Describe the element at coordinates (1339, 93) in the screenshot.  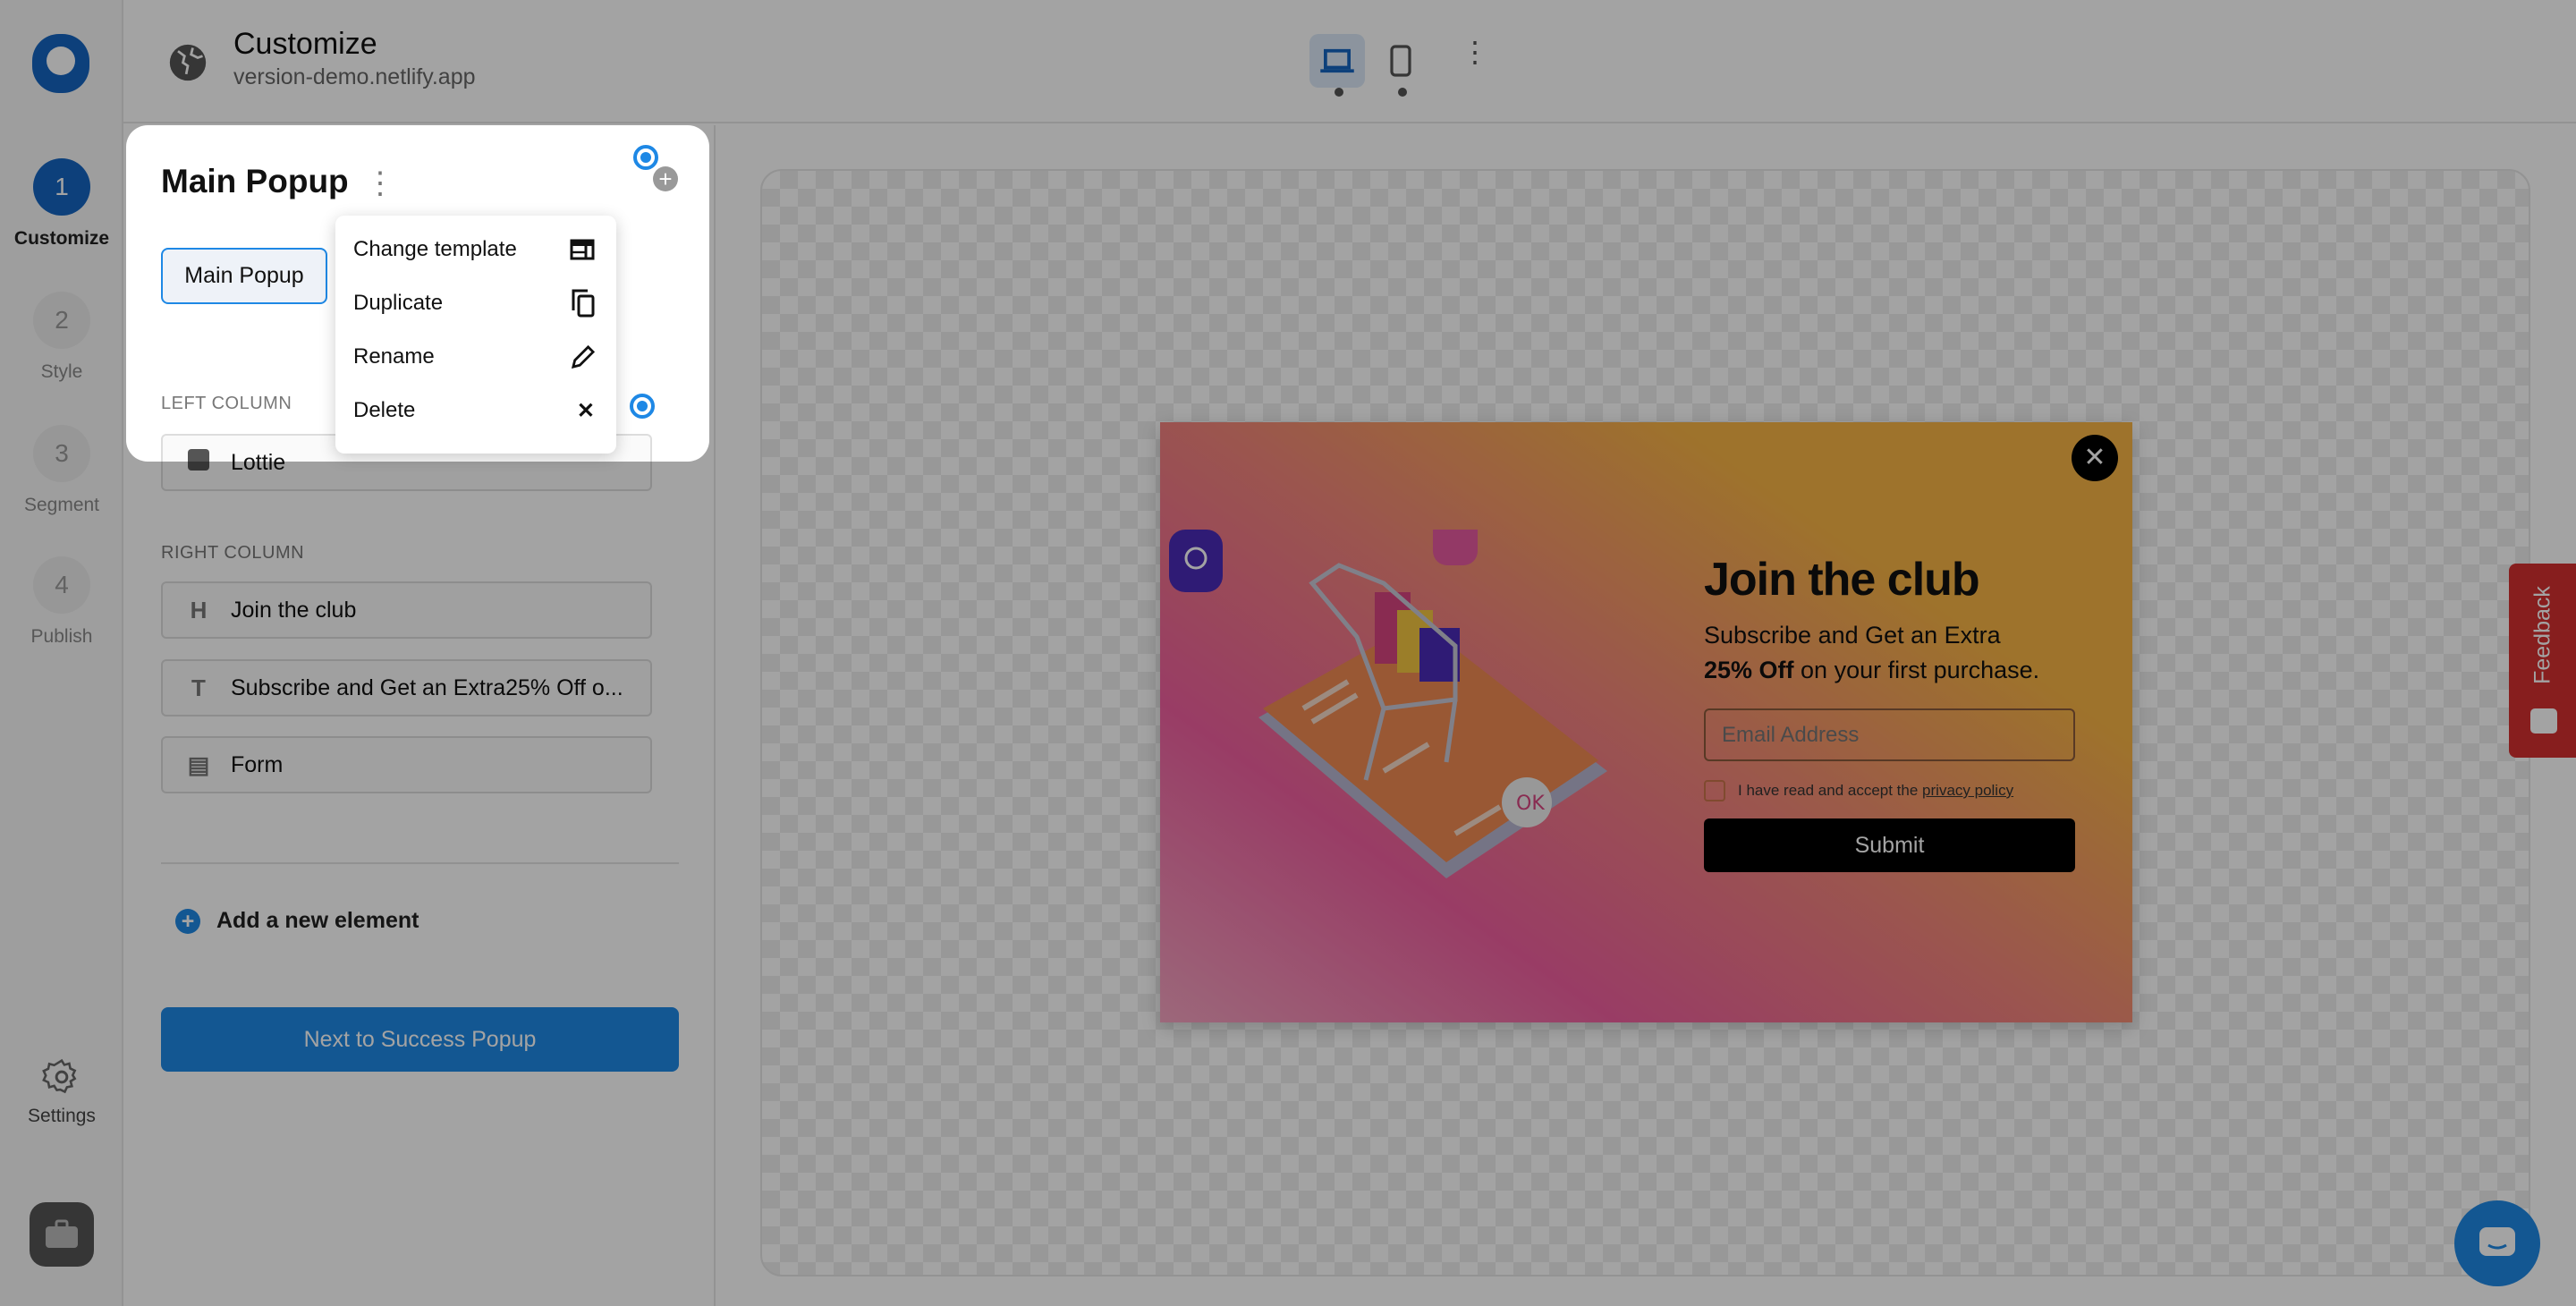
I see `desktop-indicator-dot` at that location.